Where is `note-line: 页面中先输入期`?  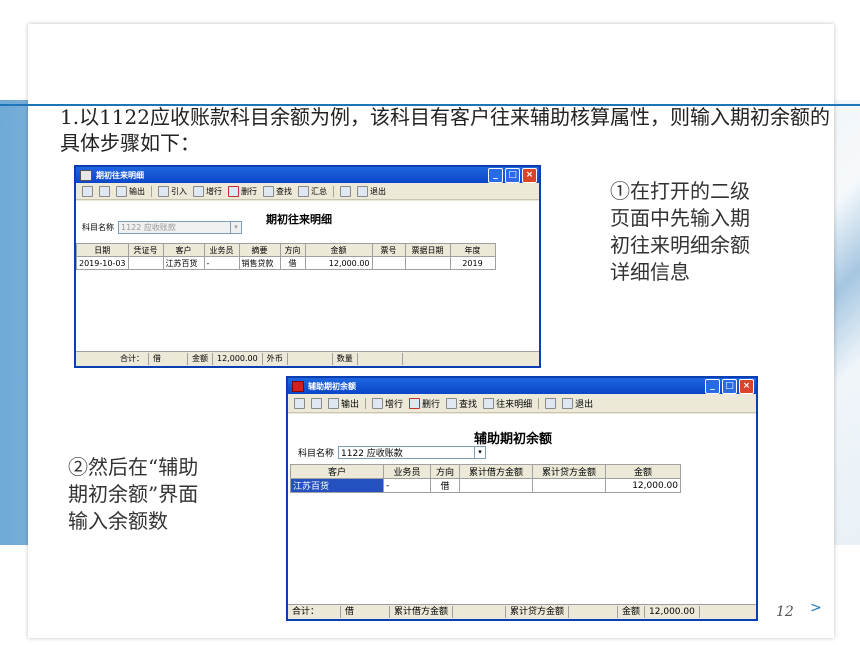
note-line: 页面中先输入期 is located at coordinates (680, 218).